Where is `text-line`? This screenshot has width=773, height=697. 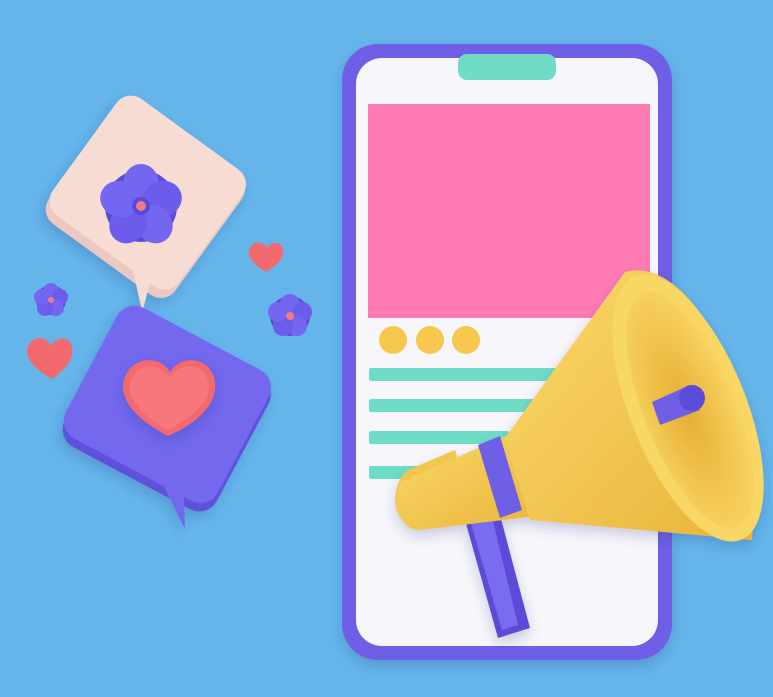 text-line is located at coordinates (463, 374).